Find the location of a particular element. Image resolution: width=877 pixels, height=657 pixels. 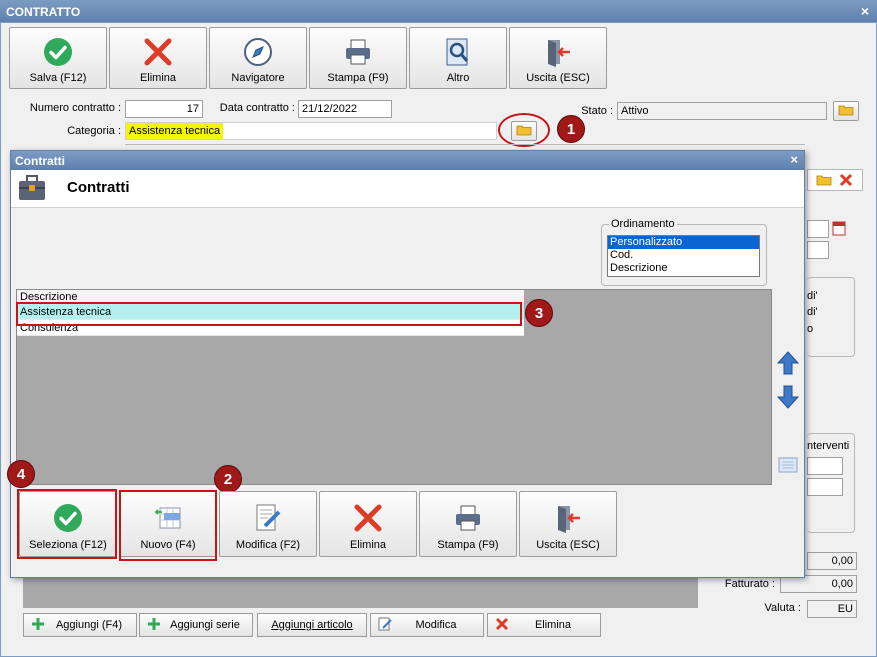

amount-field: 0,00 is located at coordinates (832, 561).